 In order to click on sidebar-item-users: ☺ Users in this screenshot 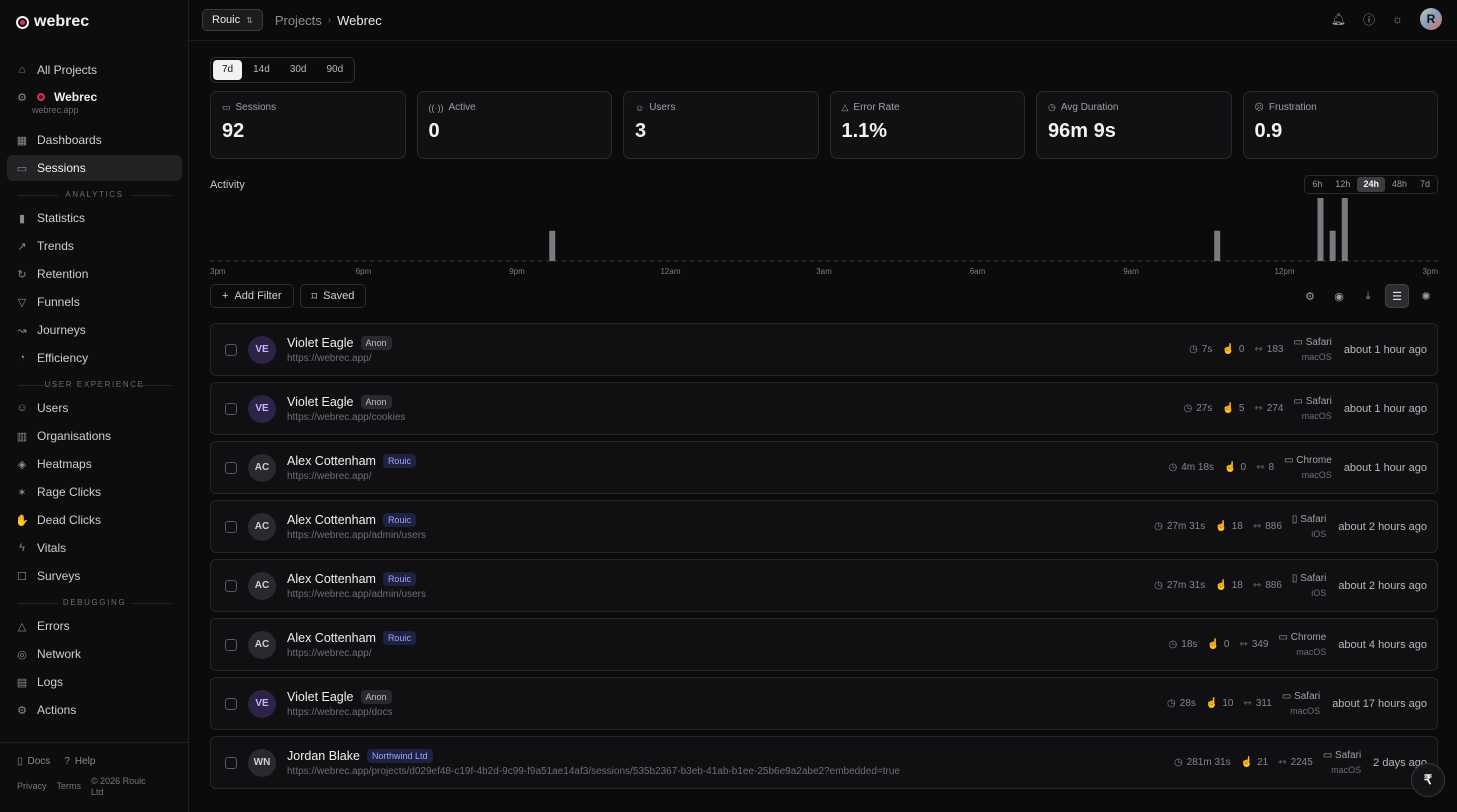, I will do `click(94, 408)`.